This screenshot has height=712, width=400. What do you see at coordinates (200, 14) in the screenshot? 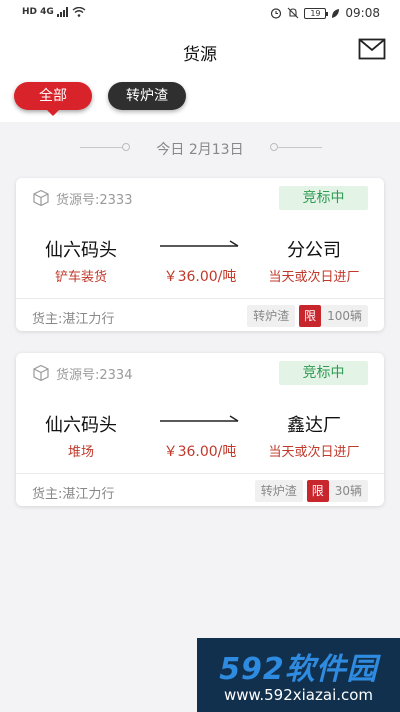
I see `status-bar: HD 4G 19 09:08` at bounding box center [200, 14].